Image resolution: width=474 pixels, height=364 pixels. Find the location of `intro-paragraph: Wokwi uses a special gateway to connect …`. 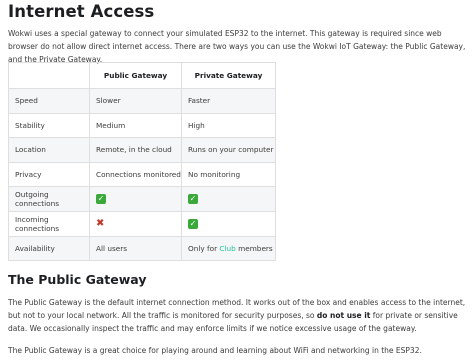

intro-paragraph: Wokwi uses a special gateway to connect … is located at coordinates (237, 46).